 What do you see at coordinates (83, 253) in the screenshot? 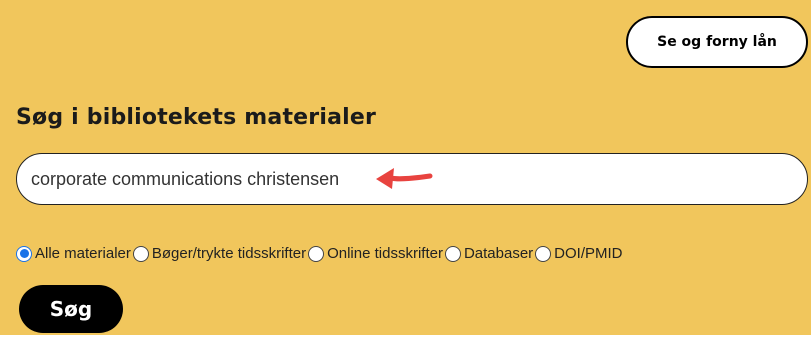
I see `filter-label: Alle materialer` at bounding box center [83, 253].